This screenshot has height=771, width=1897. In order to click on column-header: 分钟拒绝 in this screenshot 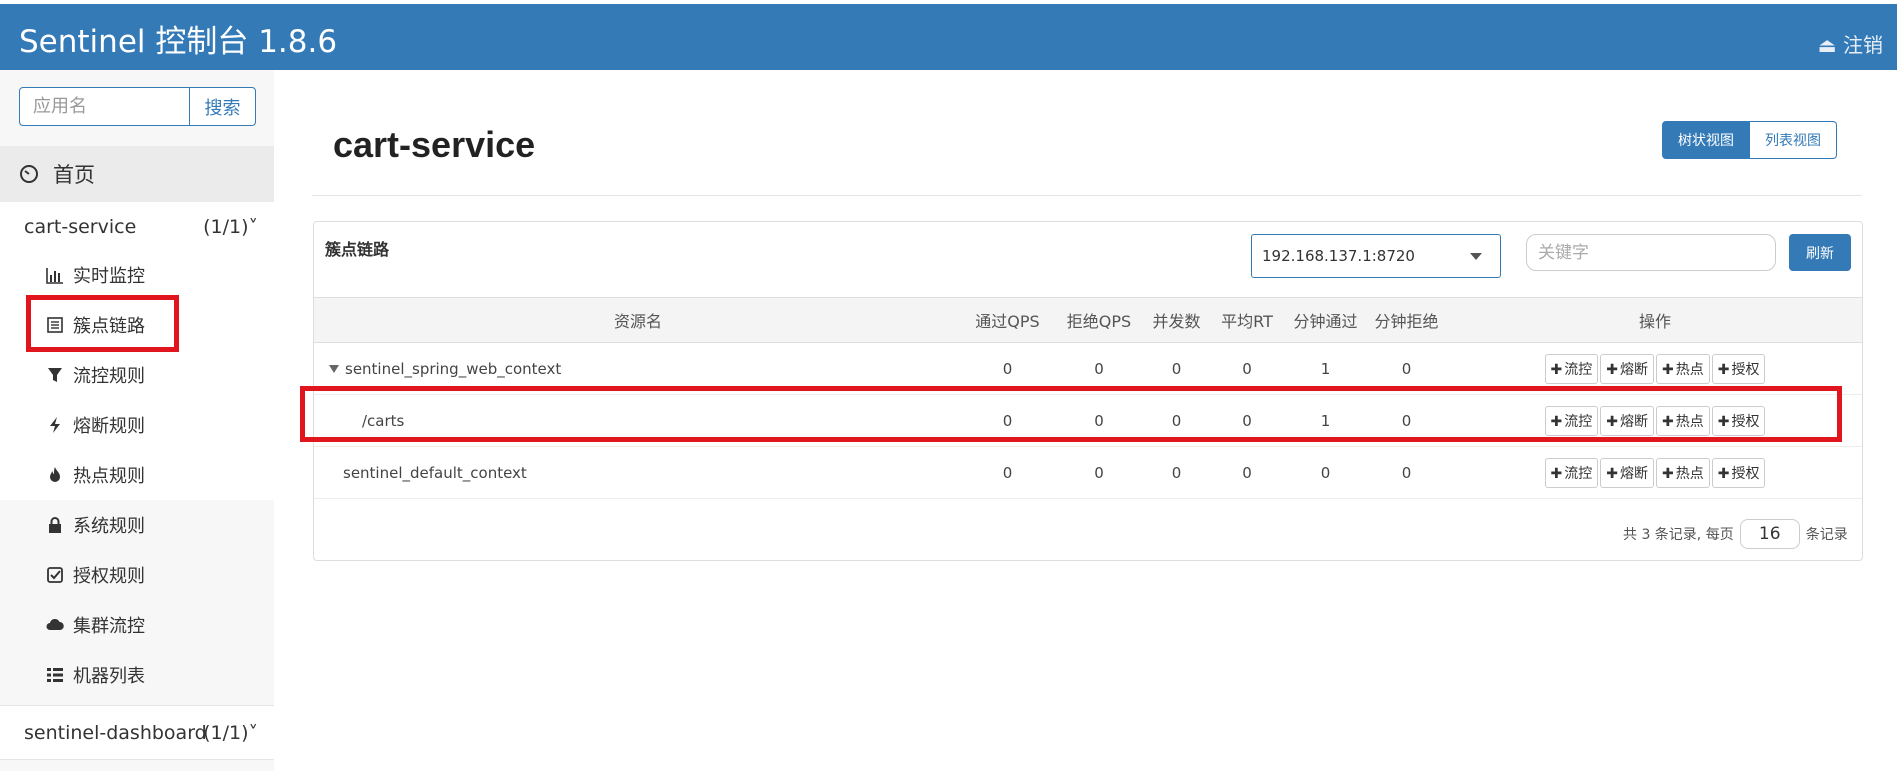, I will do `click(1406, 320)`.